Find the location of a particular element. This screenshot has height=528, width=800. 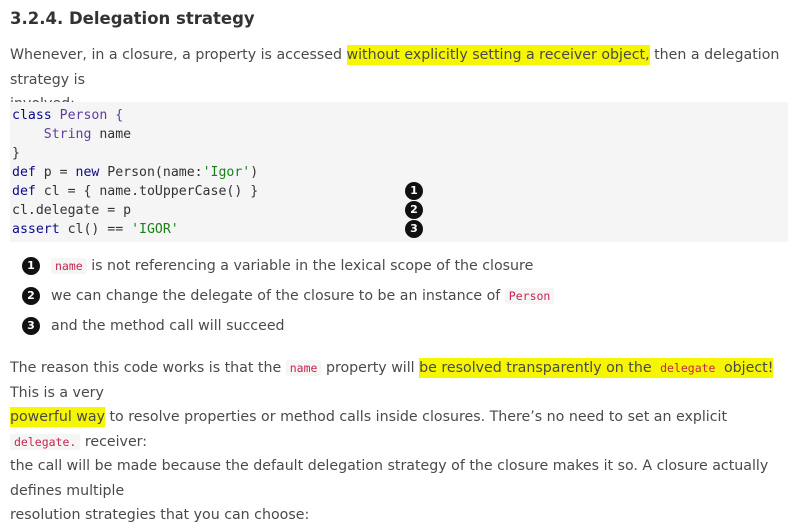

inline-code: delegate is located at coordinates (688, 368).